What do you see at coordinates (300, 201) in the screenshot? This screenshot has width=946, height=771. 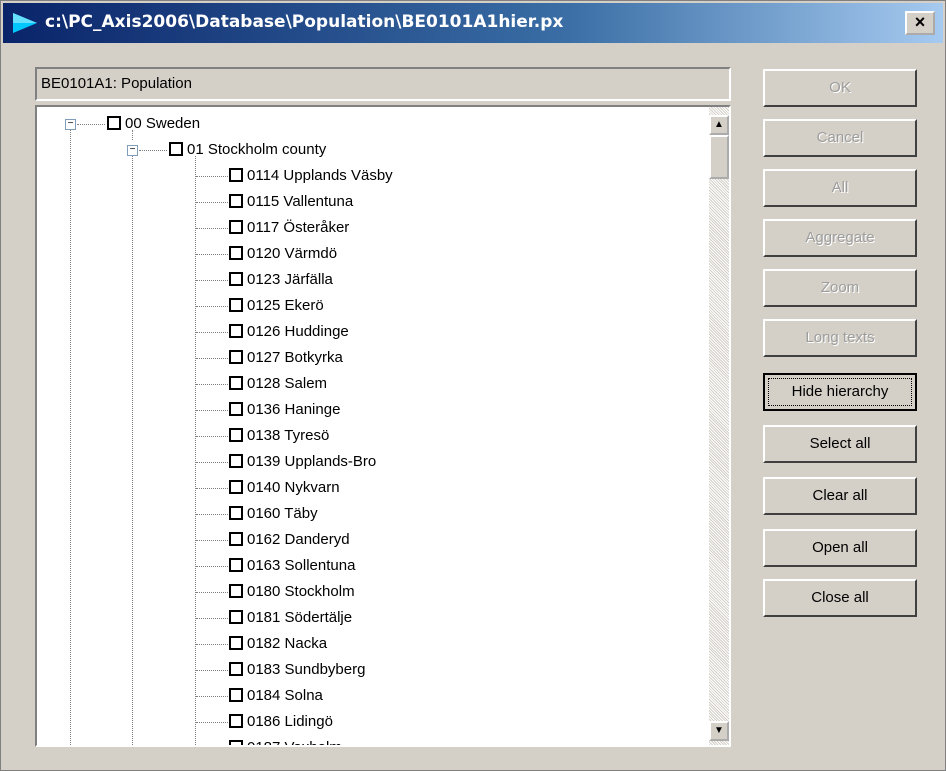 I see `tree-node-label: 0115 Vallentuna` at bounding box center [300, 201].